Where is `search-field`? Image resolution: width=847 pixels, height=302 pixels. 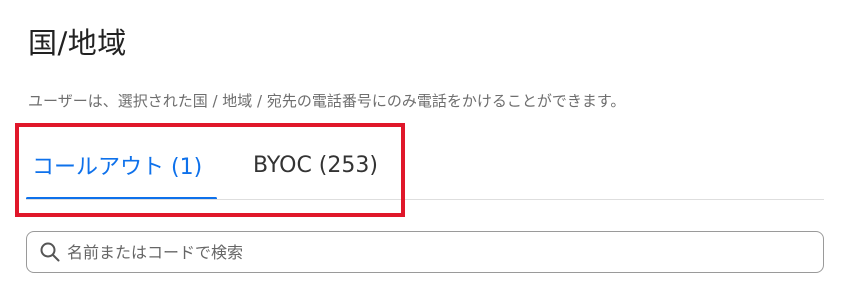
search-field is located at coordinates (425, 252).